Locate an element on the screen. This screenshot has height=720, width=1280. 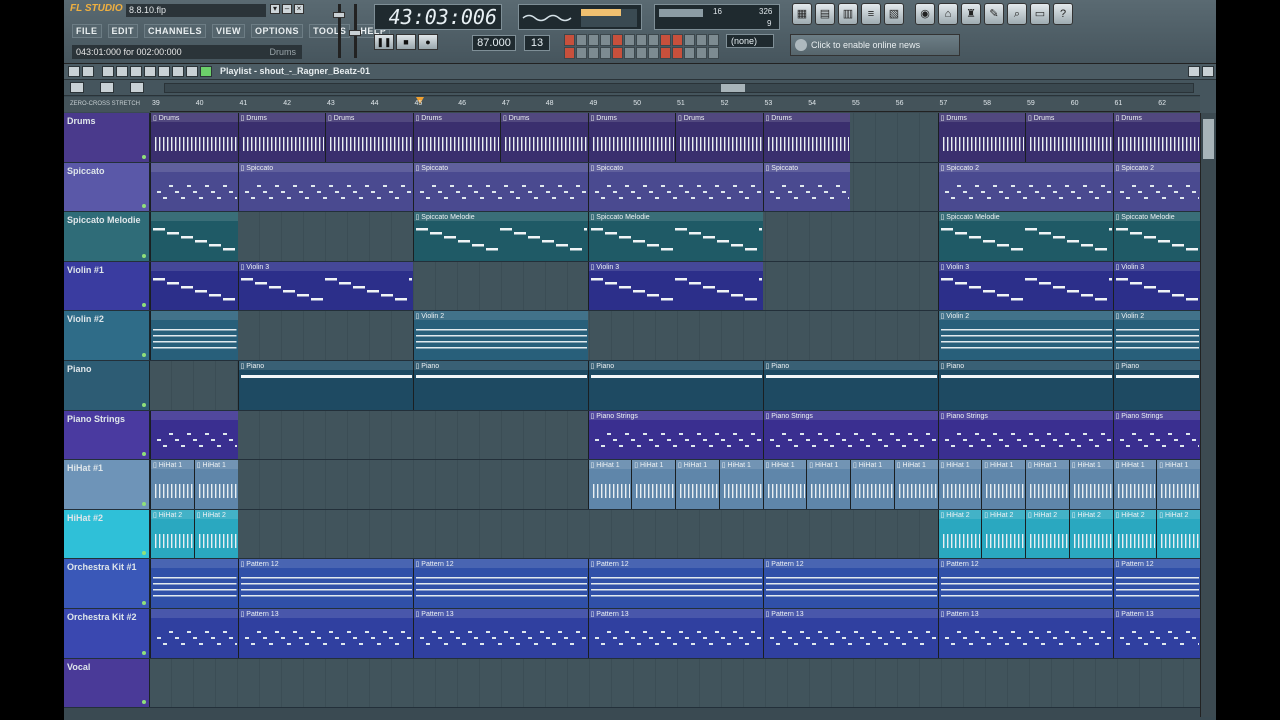
vertical-scrollbar is located at coordinates (1208, 415).